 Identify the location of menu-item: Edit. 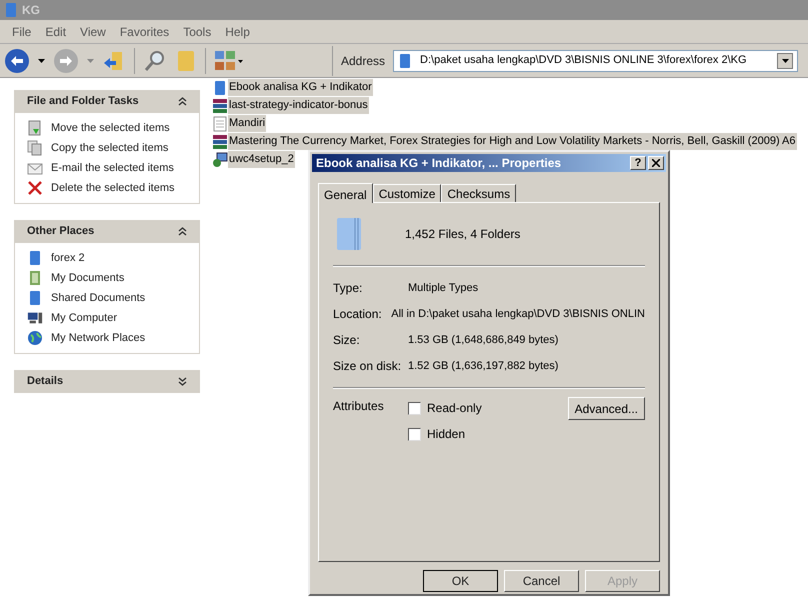
(55, 31).